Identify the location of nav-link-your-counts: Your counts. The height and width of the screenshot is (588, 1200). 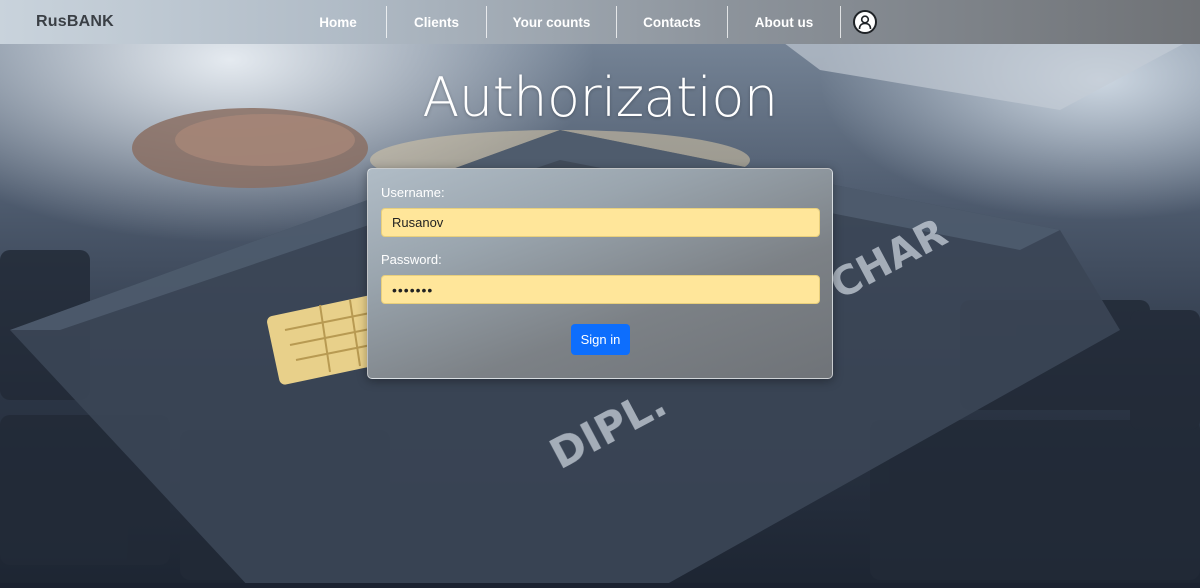
(552, 22).